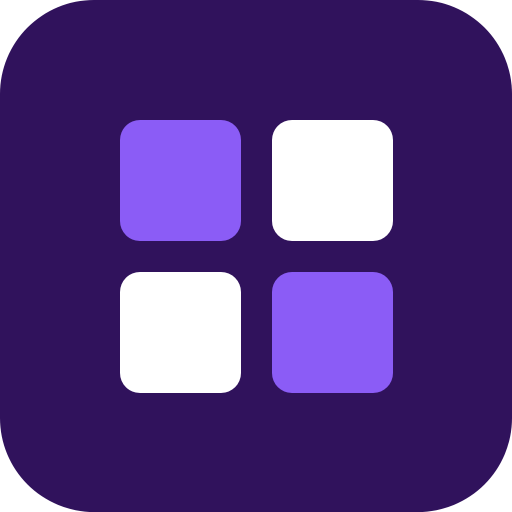  What do you see at coordinates (332, 180) in the screenshot?
I see `top-right-tile` at bounding box center [332, 180].